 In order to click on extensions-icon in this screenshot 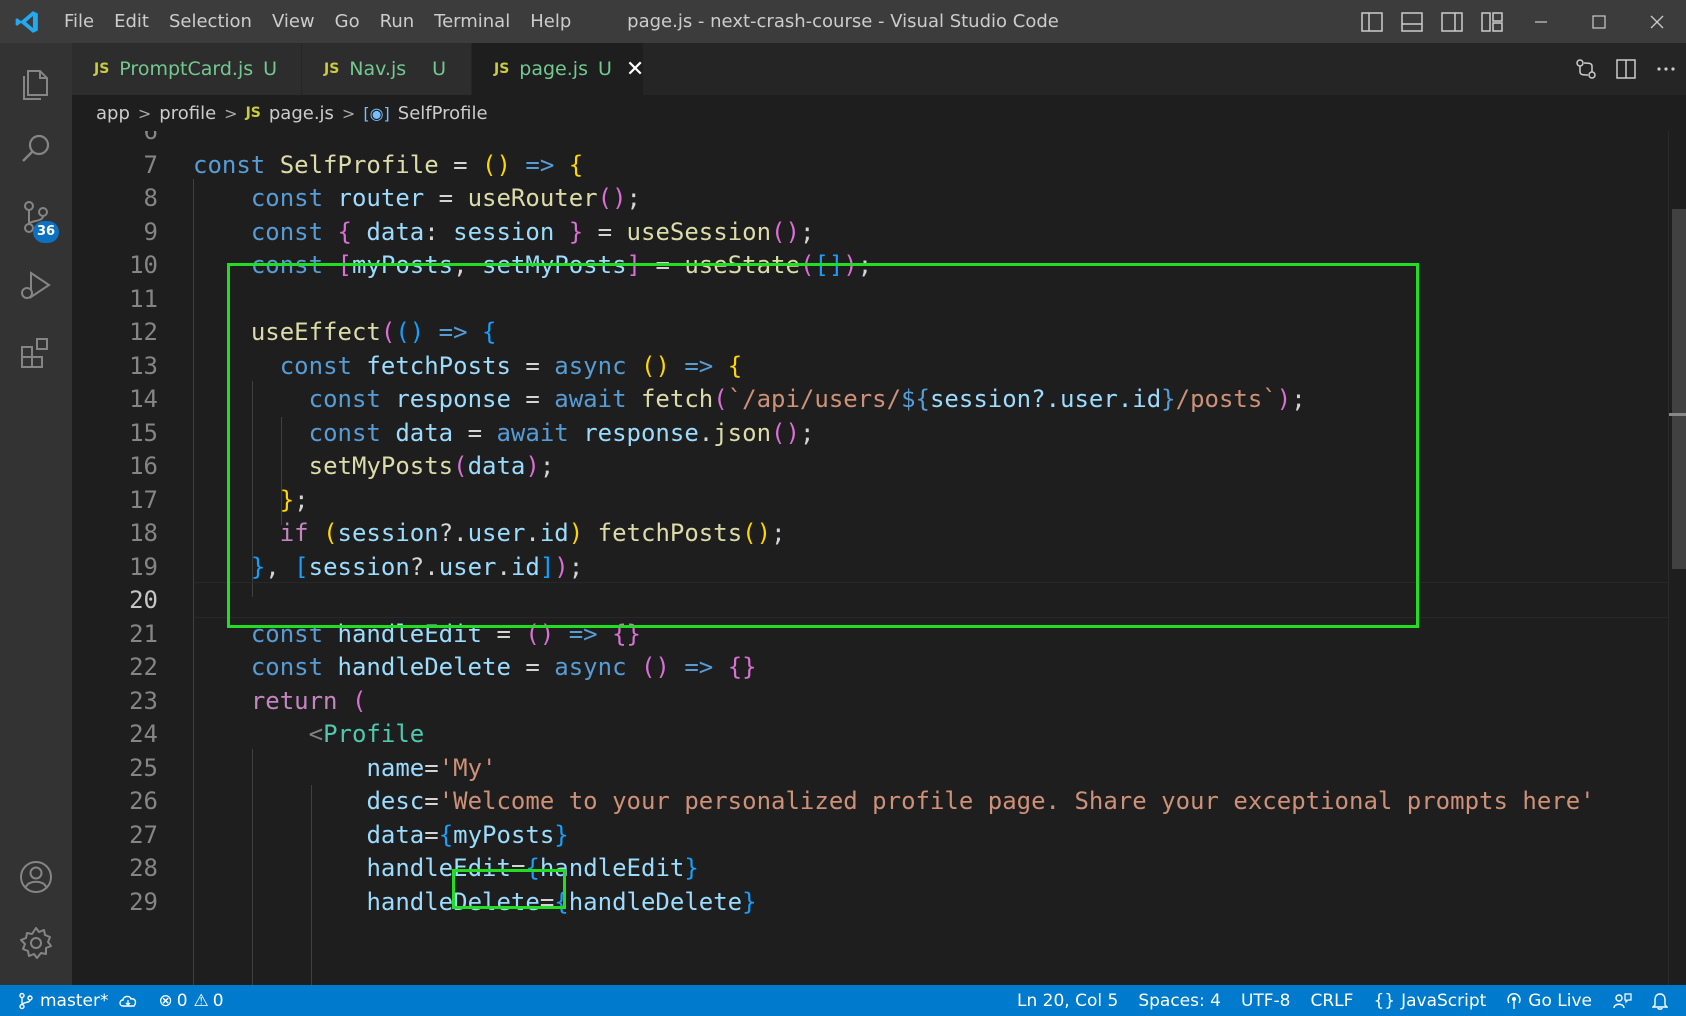, I will do `click(36, 353)`.